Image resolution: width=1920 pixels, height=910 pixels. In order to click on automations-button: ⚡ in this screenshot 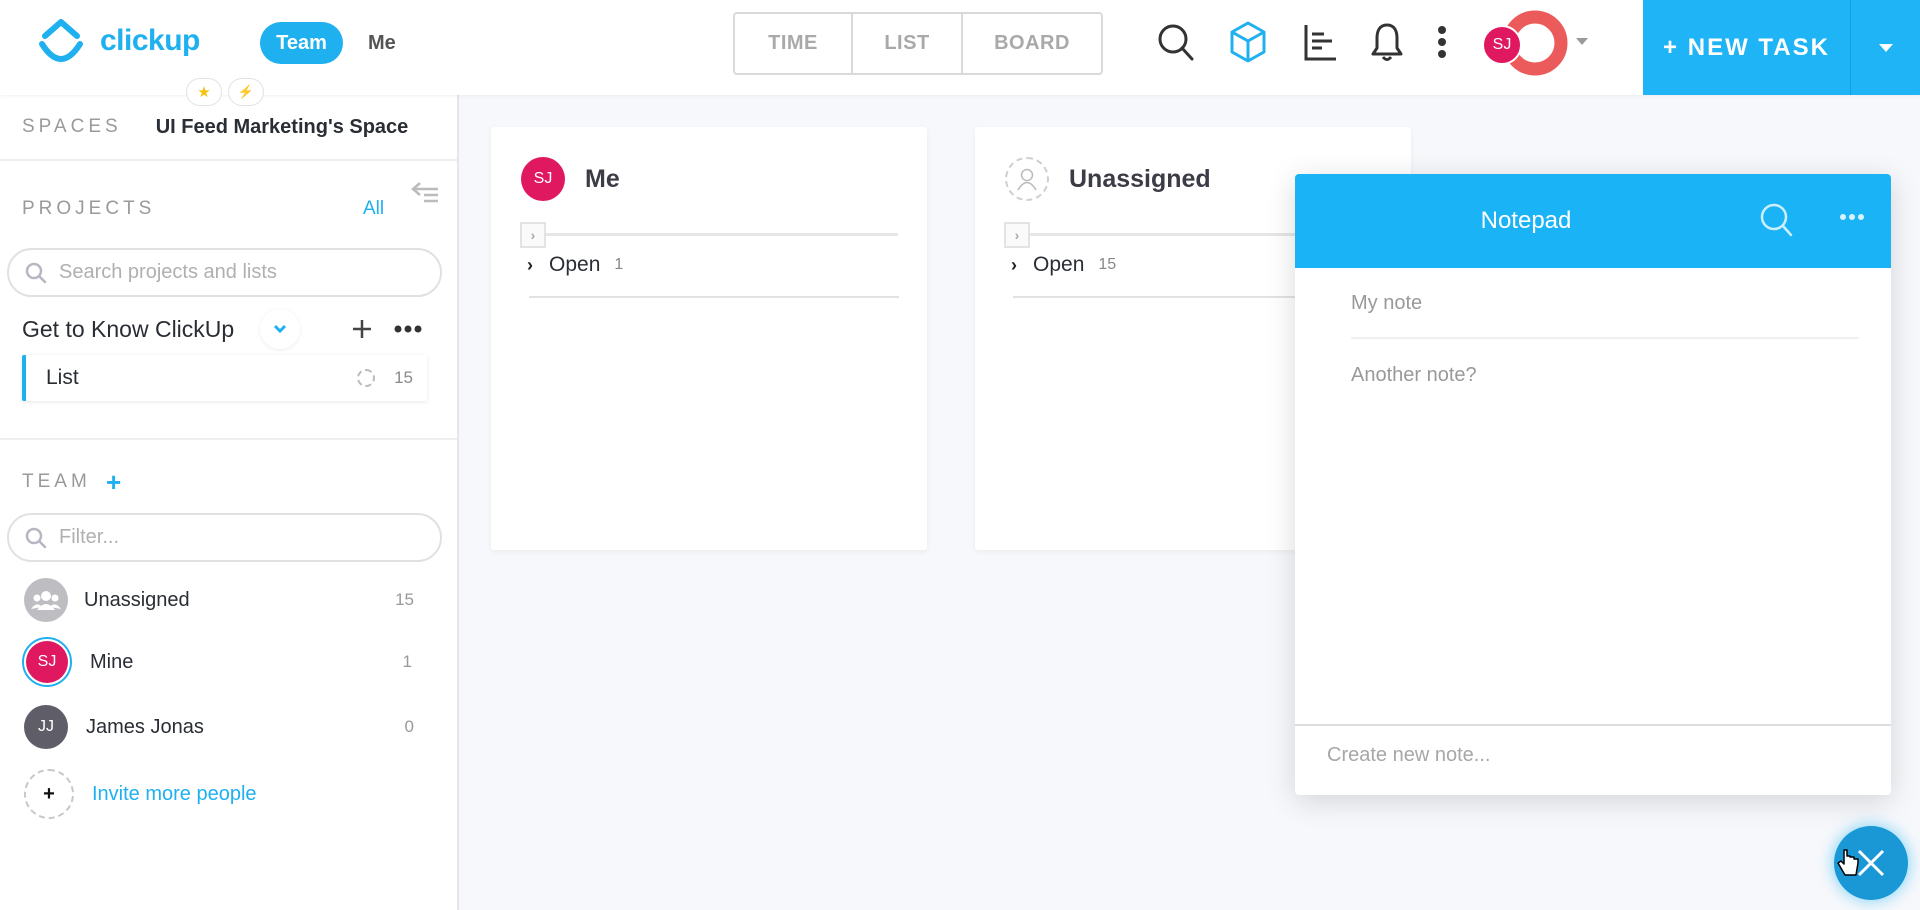, I will do `click(246, 92)`.